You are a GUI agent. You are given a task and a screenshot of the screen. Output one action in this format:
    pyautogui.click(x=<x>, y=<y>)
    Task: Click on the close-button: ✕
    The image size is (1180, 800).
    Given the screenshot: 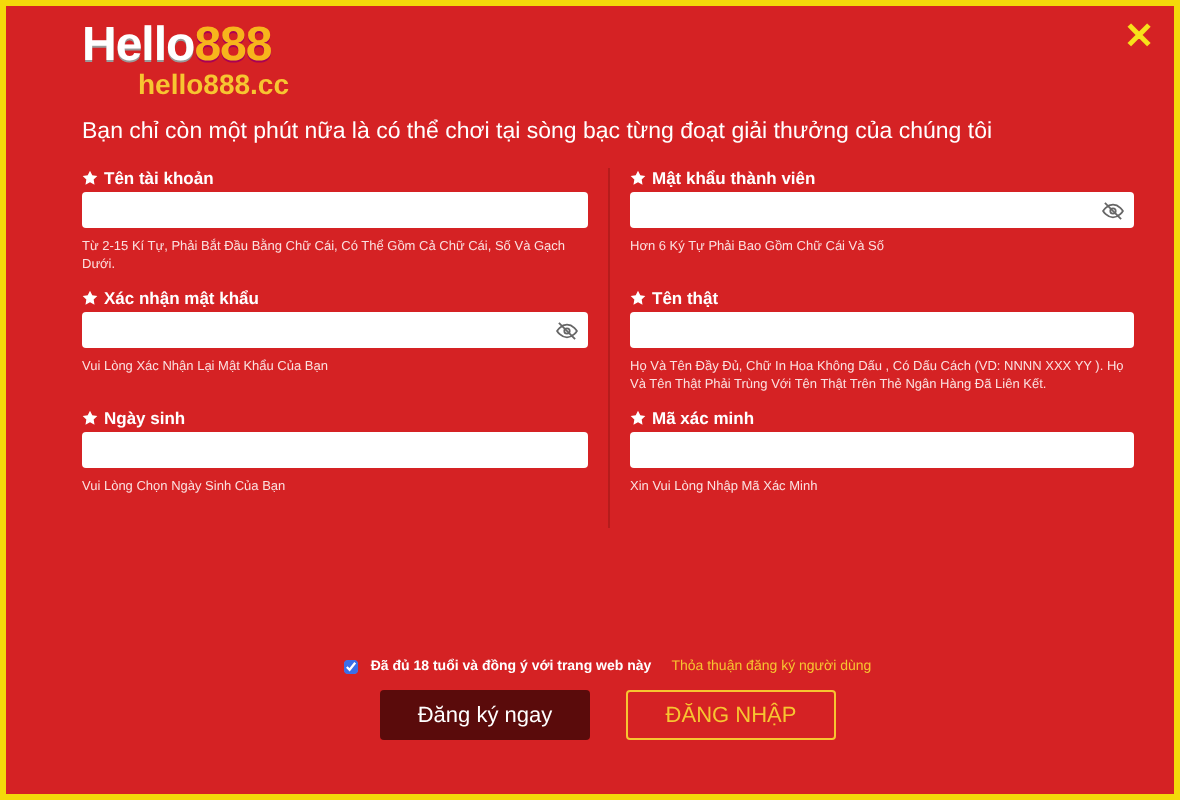 What is the action you would take?
    pyautogui.click(x=1139, y=36)
    